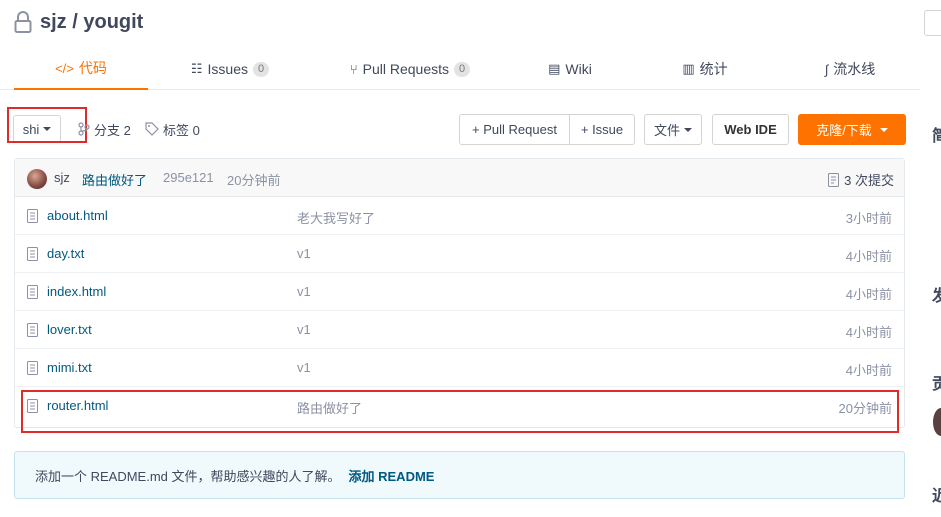 This screenshot has height=517, width=941. What do you see at coordinates (64, 68) in the screenshot?
I see `code-icon: </>` at bounding box center [64, 68].